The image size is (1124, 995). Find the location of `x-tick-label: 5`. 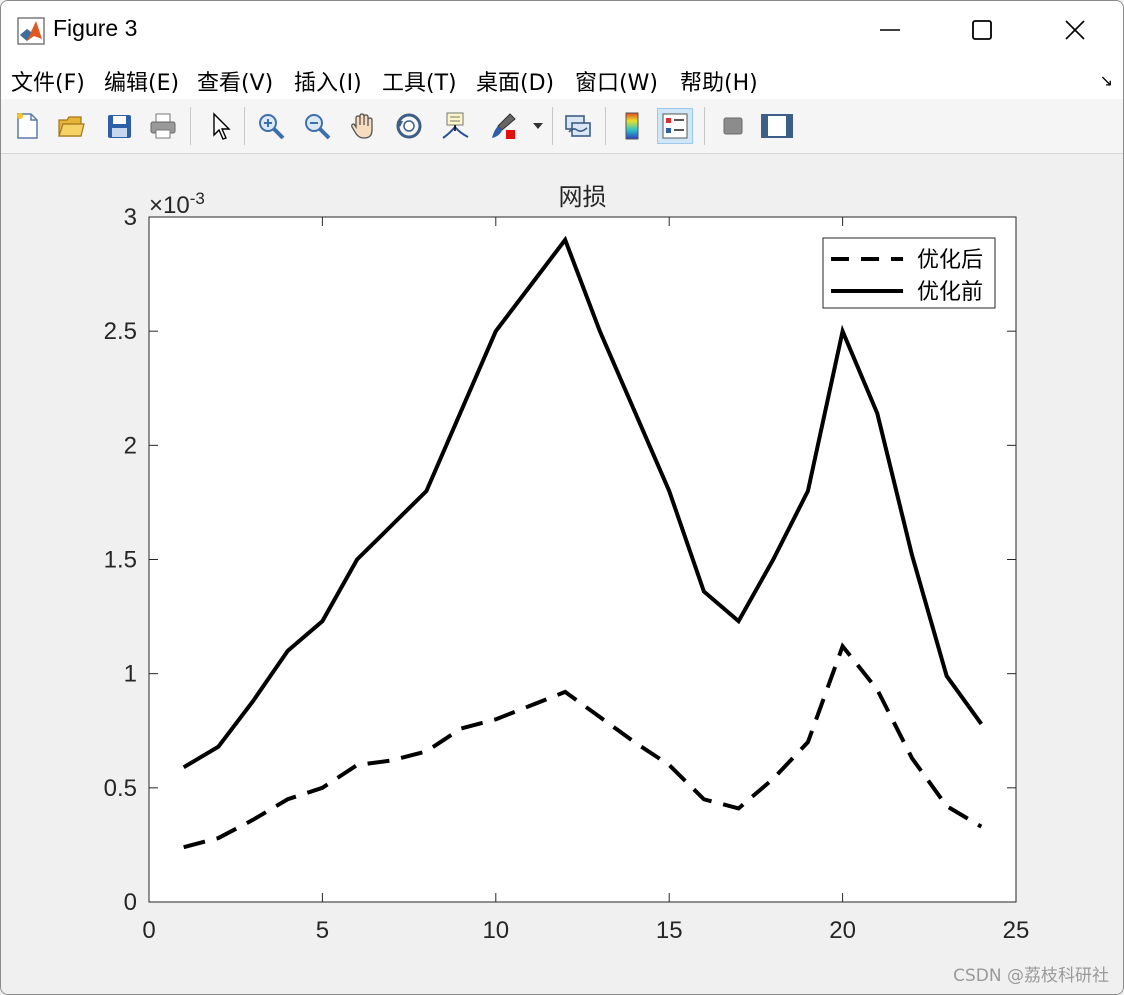

x-tick-label: 5 is located at coordinates (322, 930).